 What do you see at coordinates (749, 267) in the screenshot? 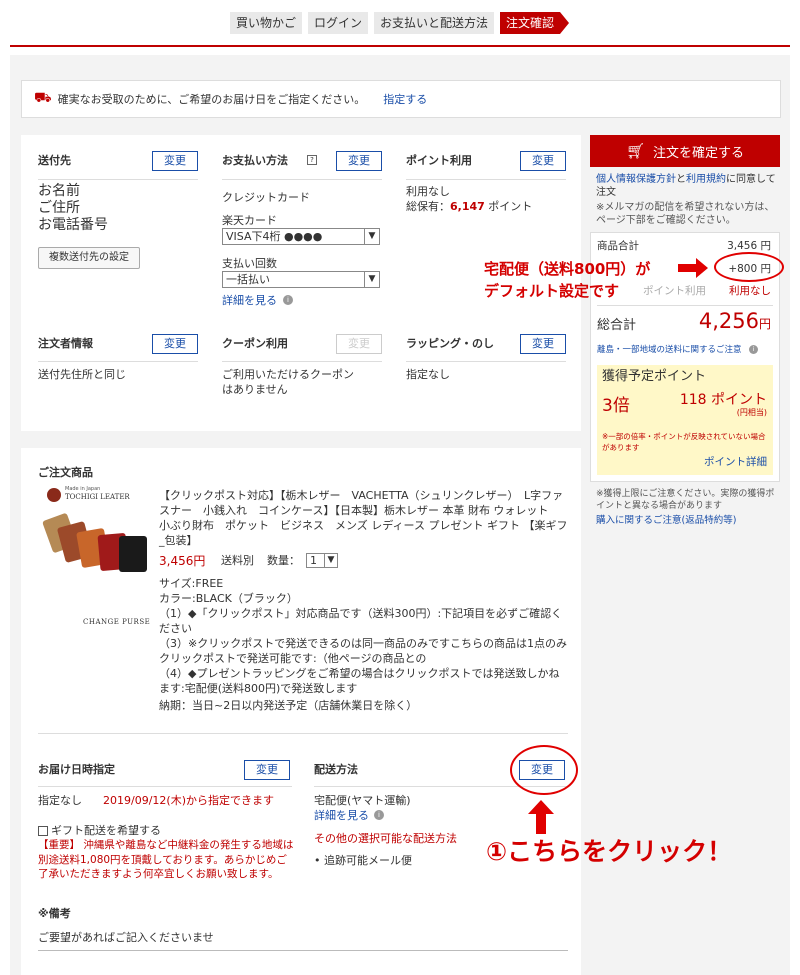
I see `annotation-circle-shipping` at bounding box center [749, 267].